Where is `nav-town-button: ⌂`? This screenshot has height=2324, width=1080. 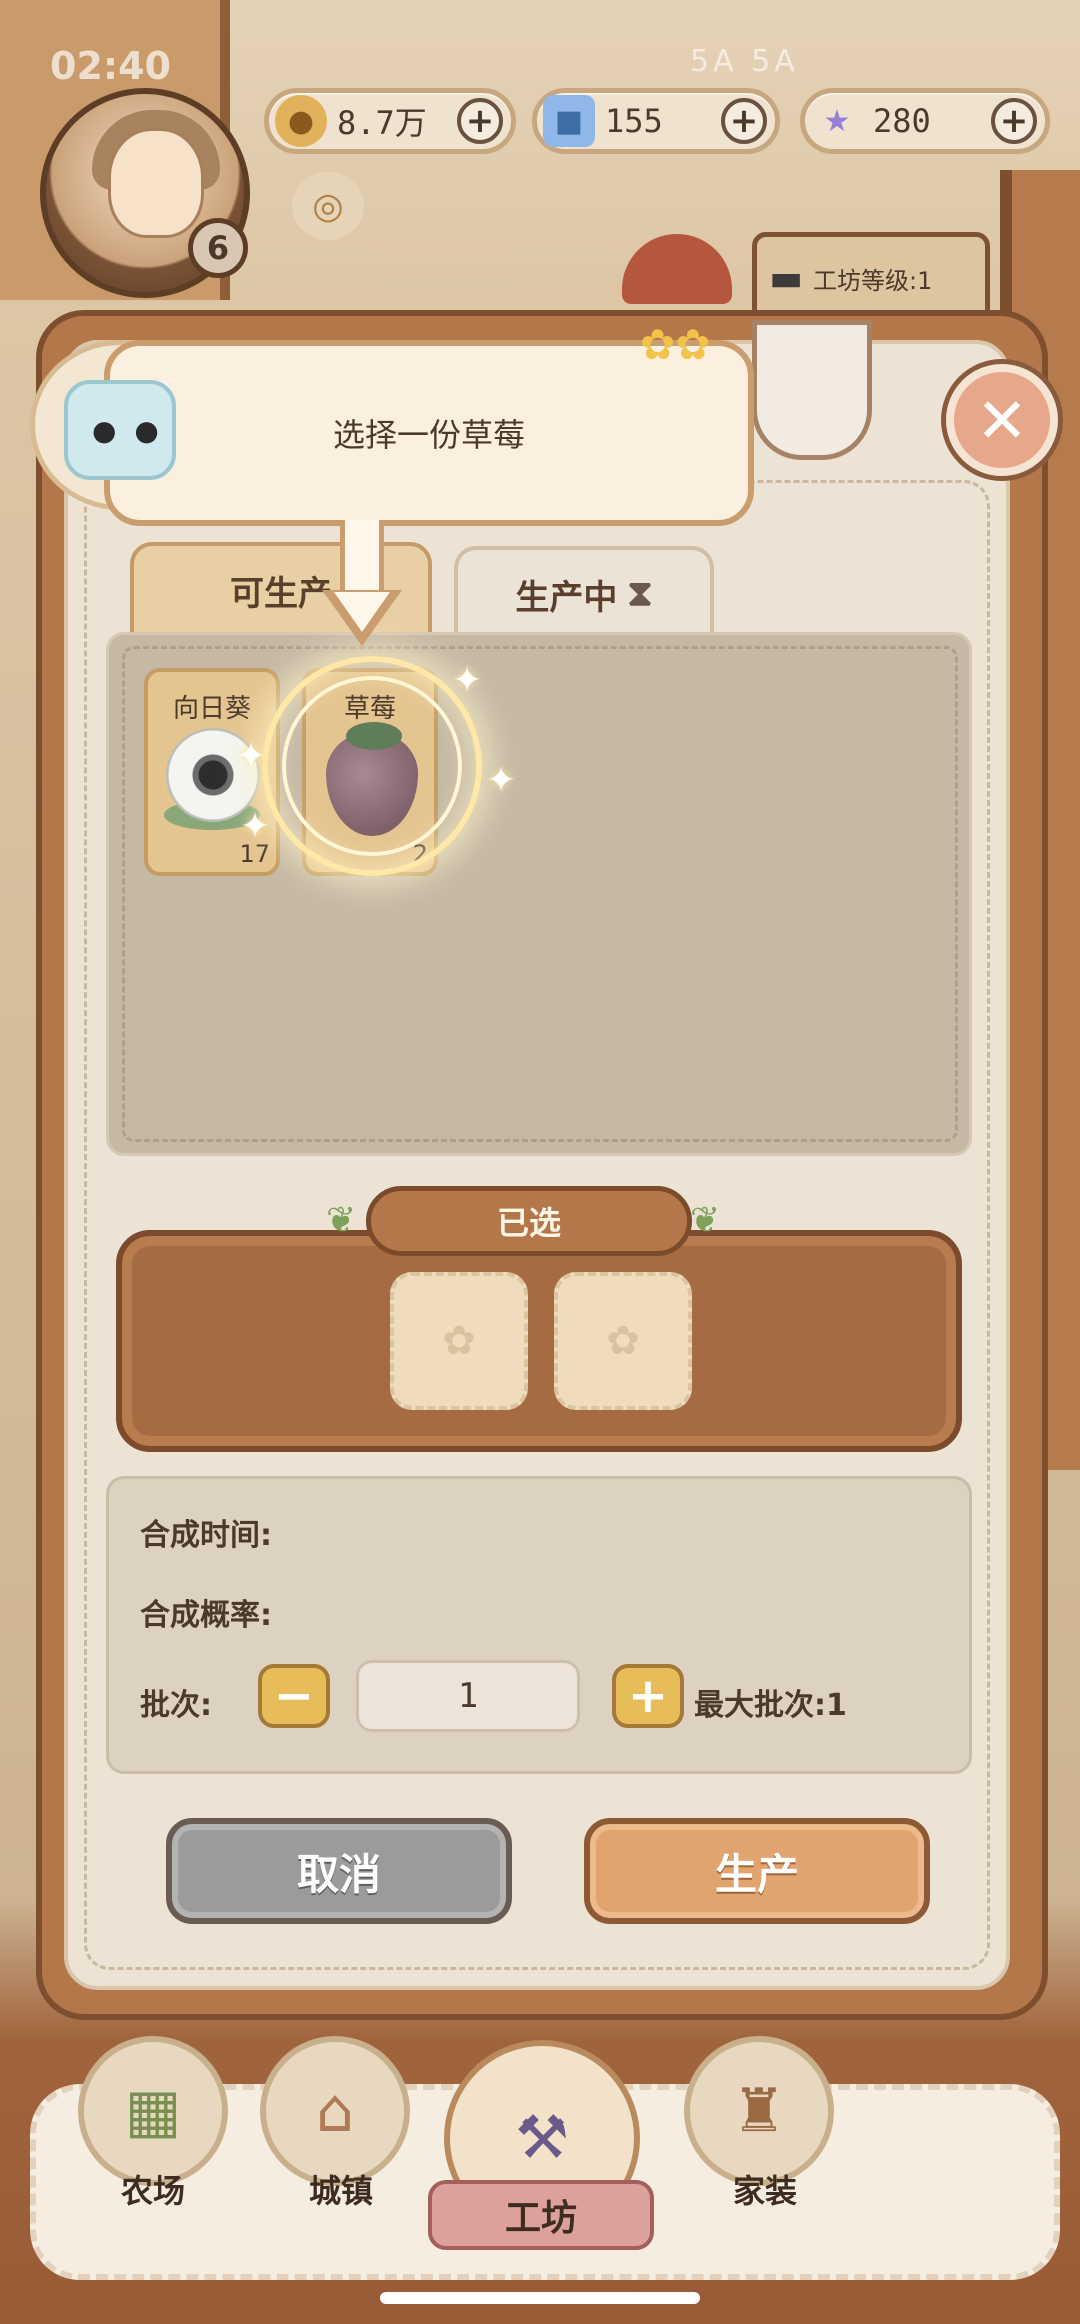
nav-town-button: ⌂ is located at coordinates (335, 2111).